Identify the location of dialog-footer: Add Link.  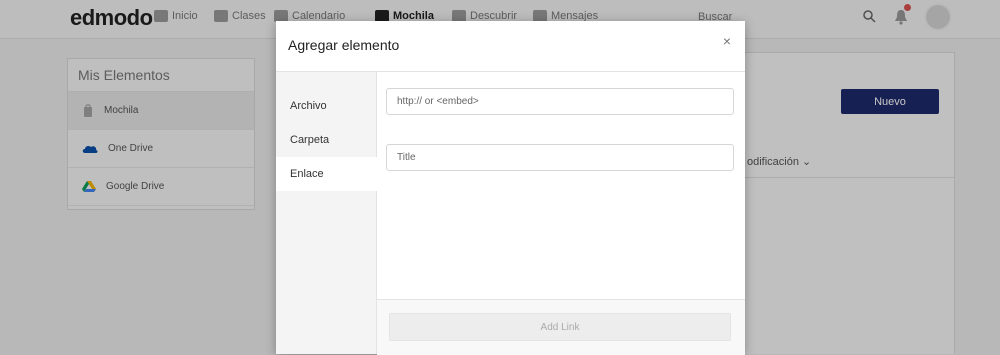
(561, 327).